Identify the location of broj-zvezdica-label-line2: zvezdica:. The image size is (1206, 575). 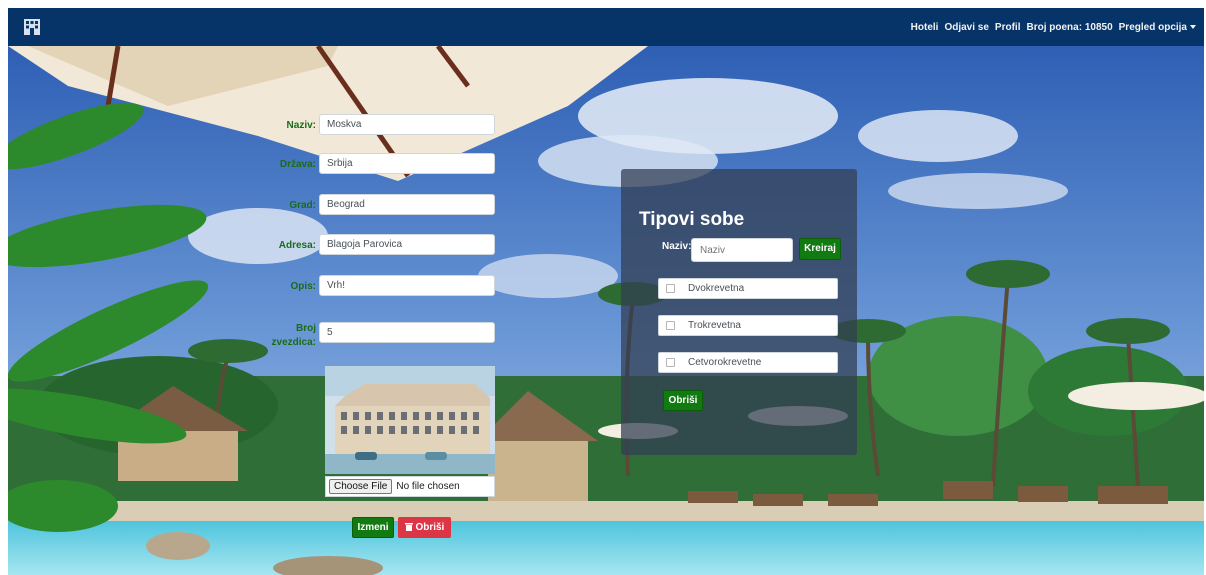
(293, 342).